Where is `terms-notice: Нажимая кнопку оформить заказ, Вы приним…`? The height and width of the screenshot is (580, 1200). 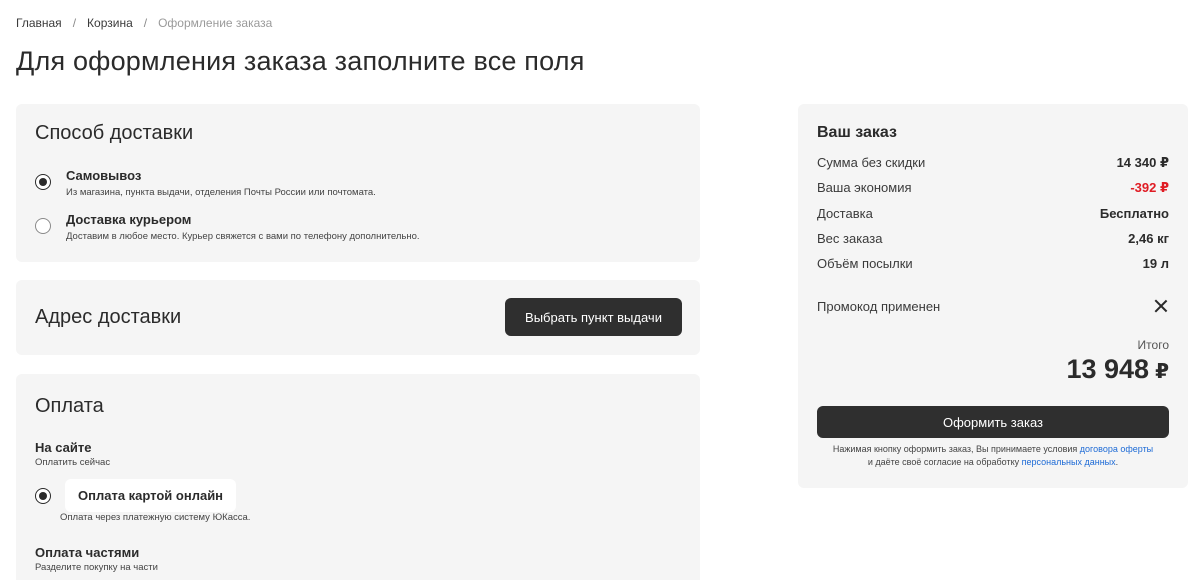 terms-notice: Нажимая кнопку оформить заказ, Вы приним… is located at coordinates (993, 456).